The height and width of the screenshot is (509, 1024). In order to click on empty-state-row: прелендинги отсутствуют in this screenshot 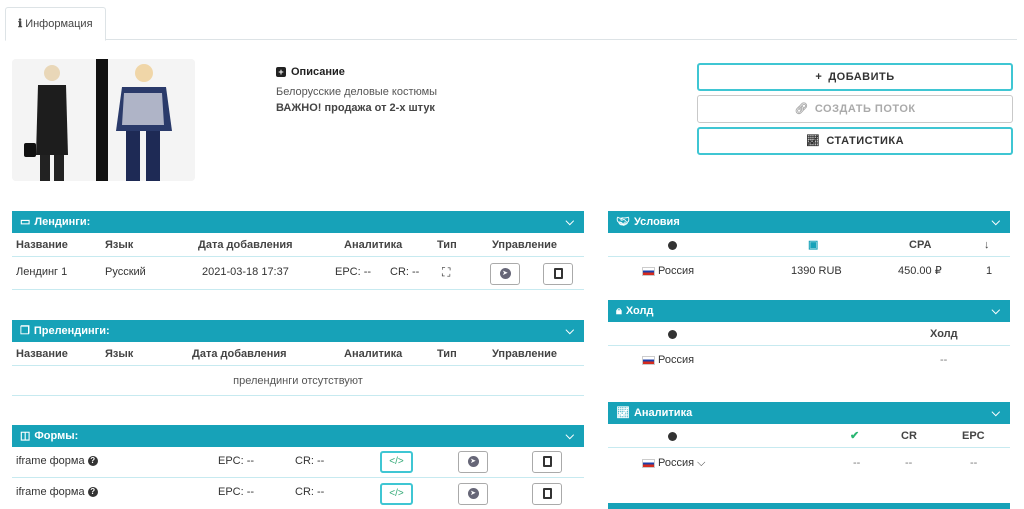, I will do `click(298, 381)`.